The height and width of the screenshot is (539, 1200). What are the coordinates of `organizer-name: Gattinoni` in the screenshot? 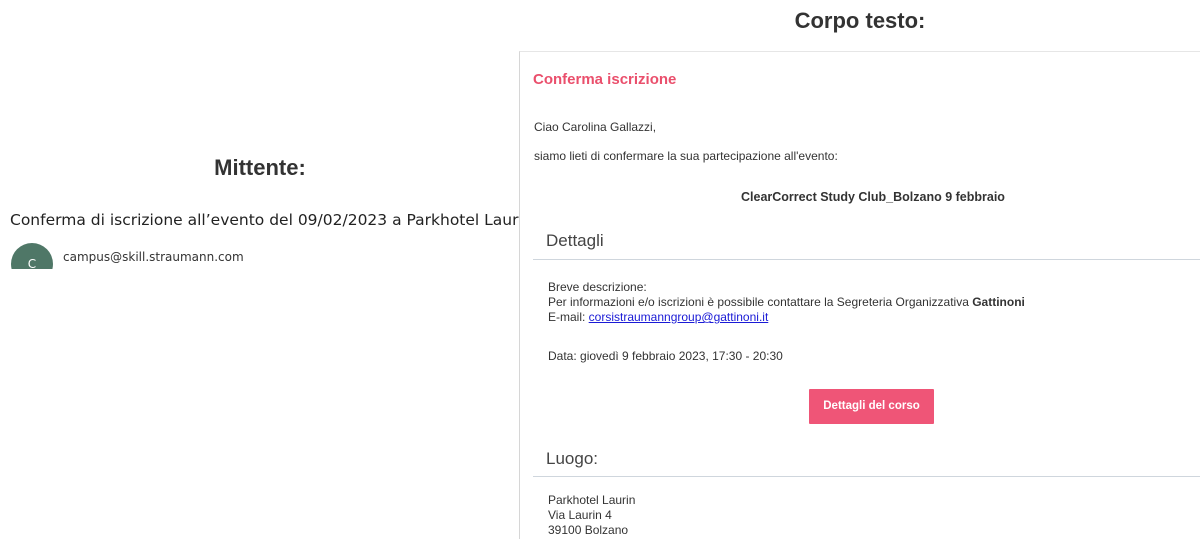 It's located at (998, 302).